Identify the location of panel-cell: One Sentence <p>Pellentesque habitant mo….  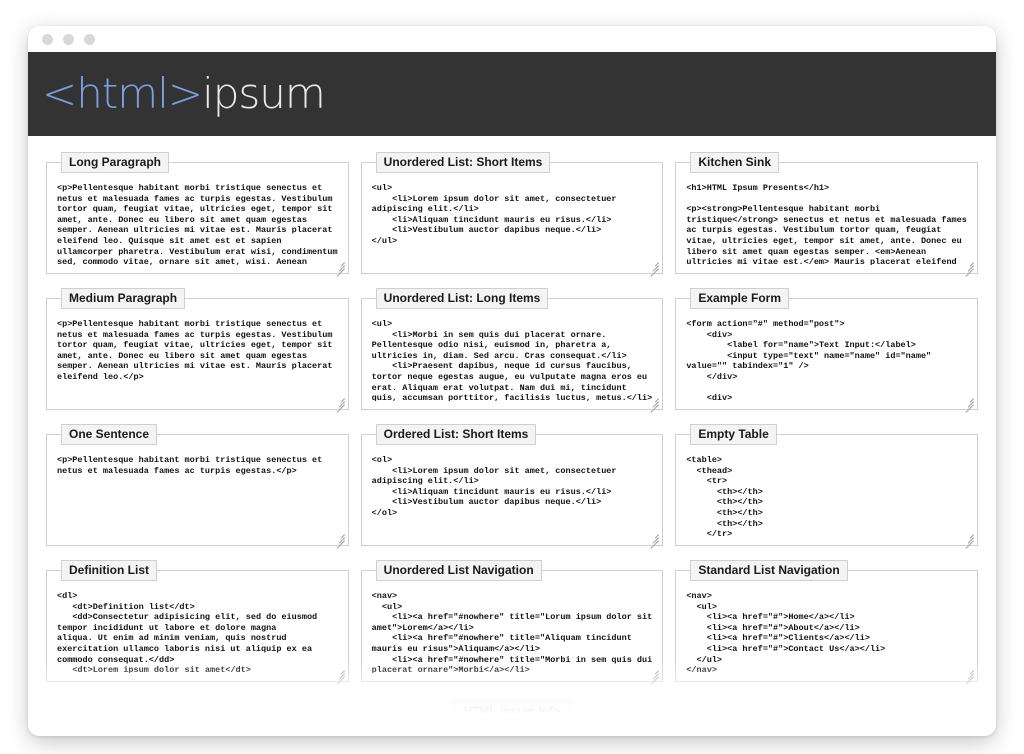
(197, 492).